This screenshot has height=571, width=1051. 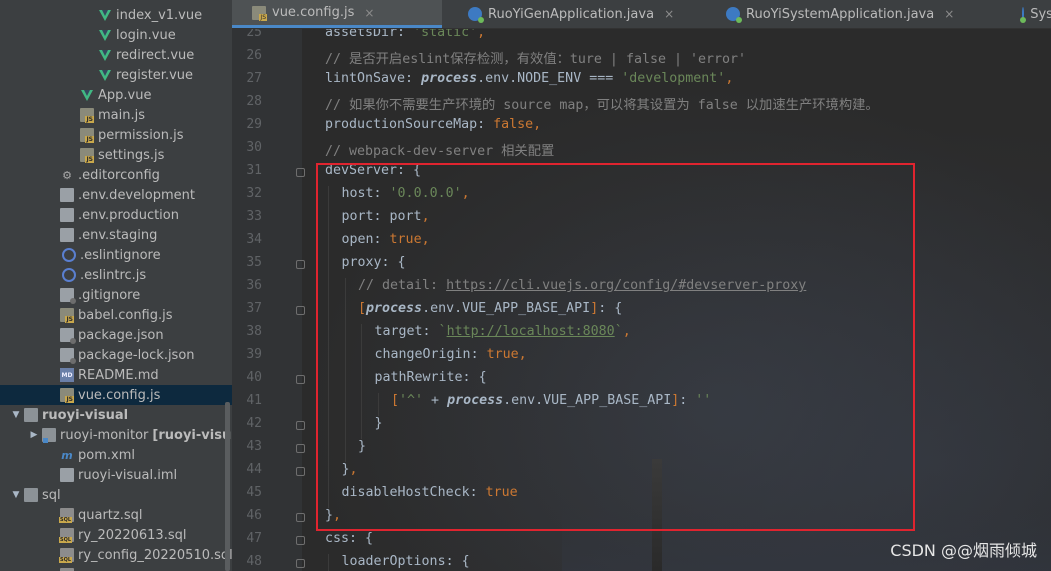 I want to click on tree-item: App.vue, so click(x=116, y=95).